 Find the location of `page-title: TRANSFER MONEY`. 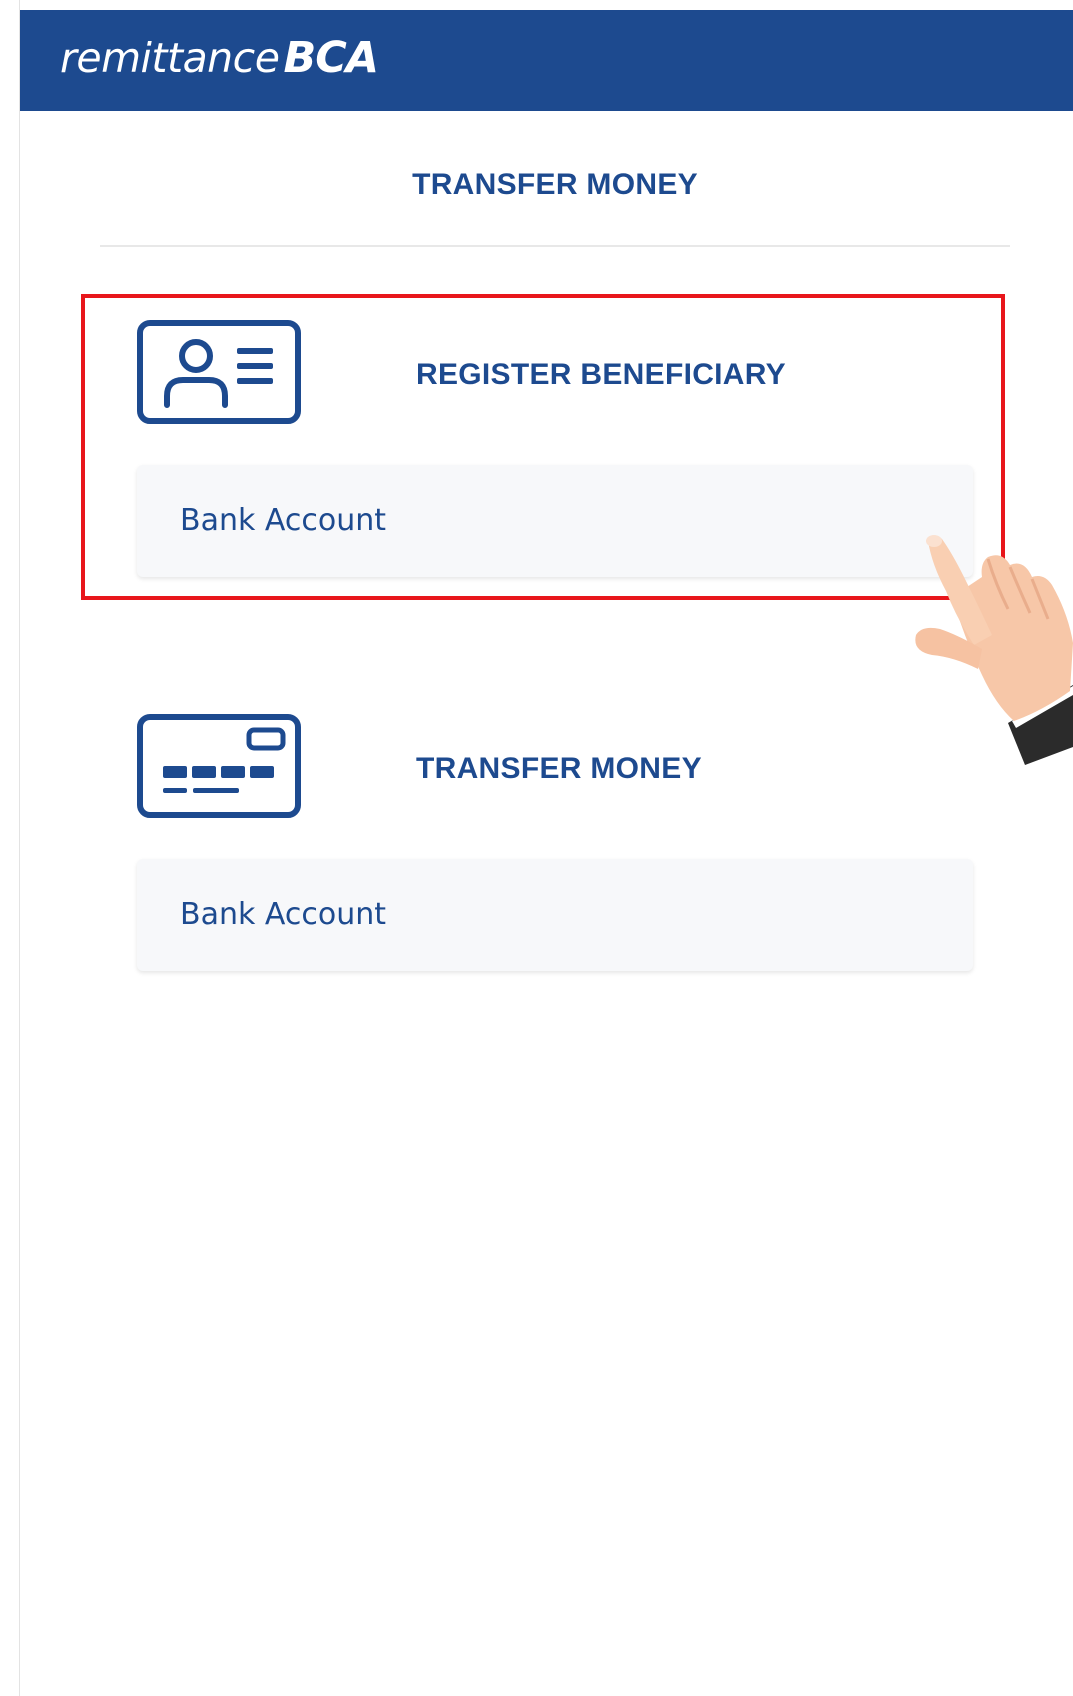

page-title: TRANSFER MONEY is located at coordinates (555, 184).